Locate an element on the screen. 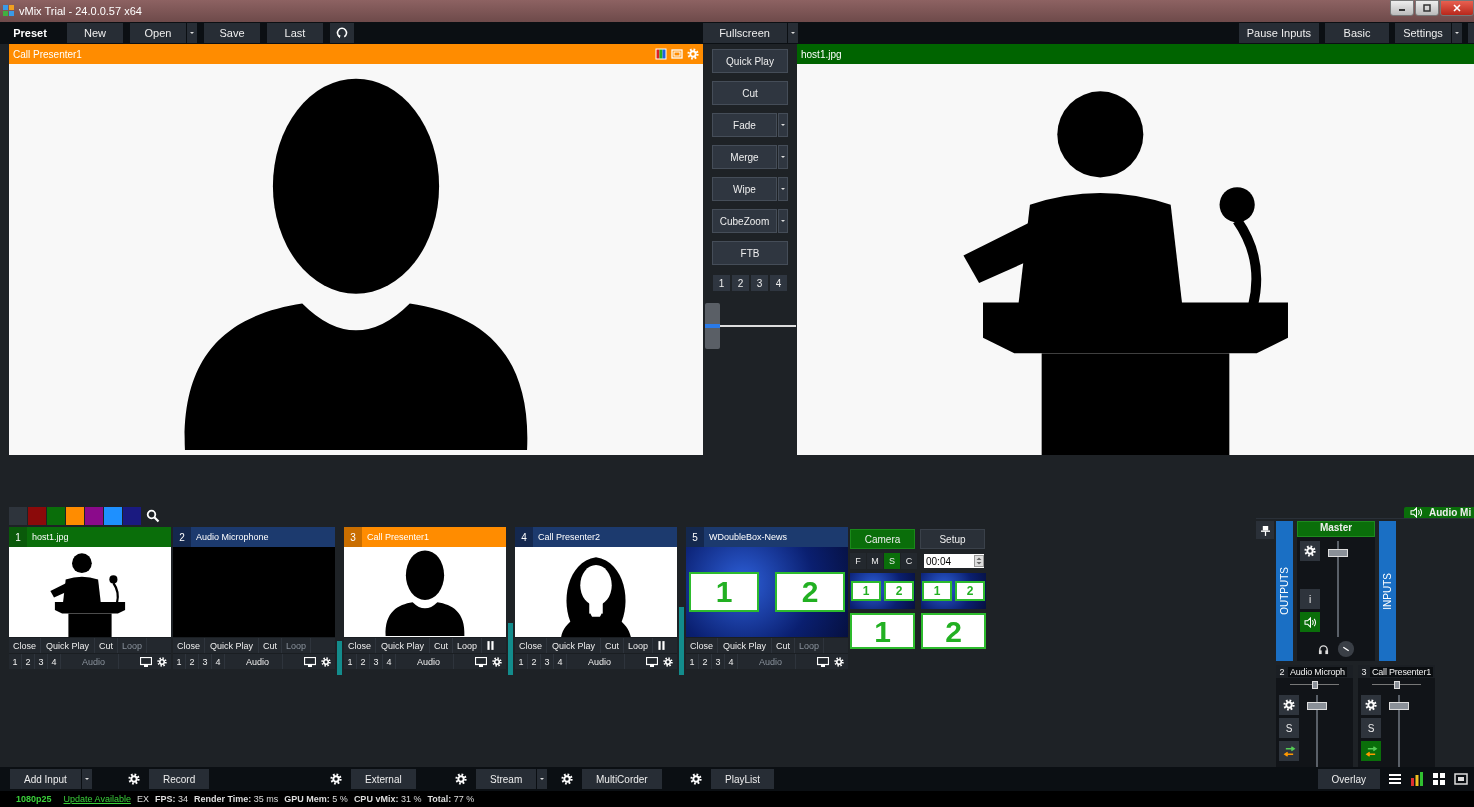 This screenshot has height=807, width=1474. transition-slot-button: 2 is located at coordinates (740, 283).